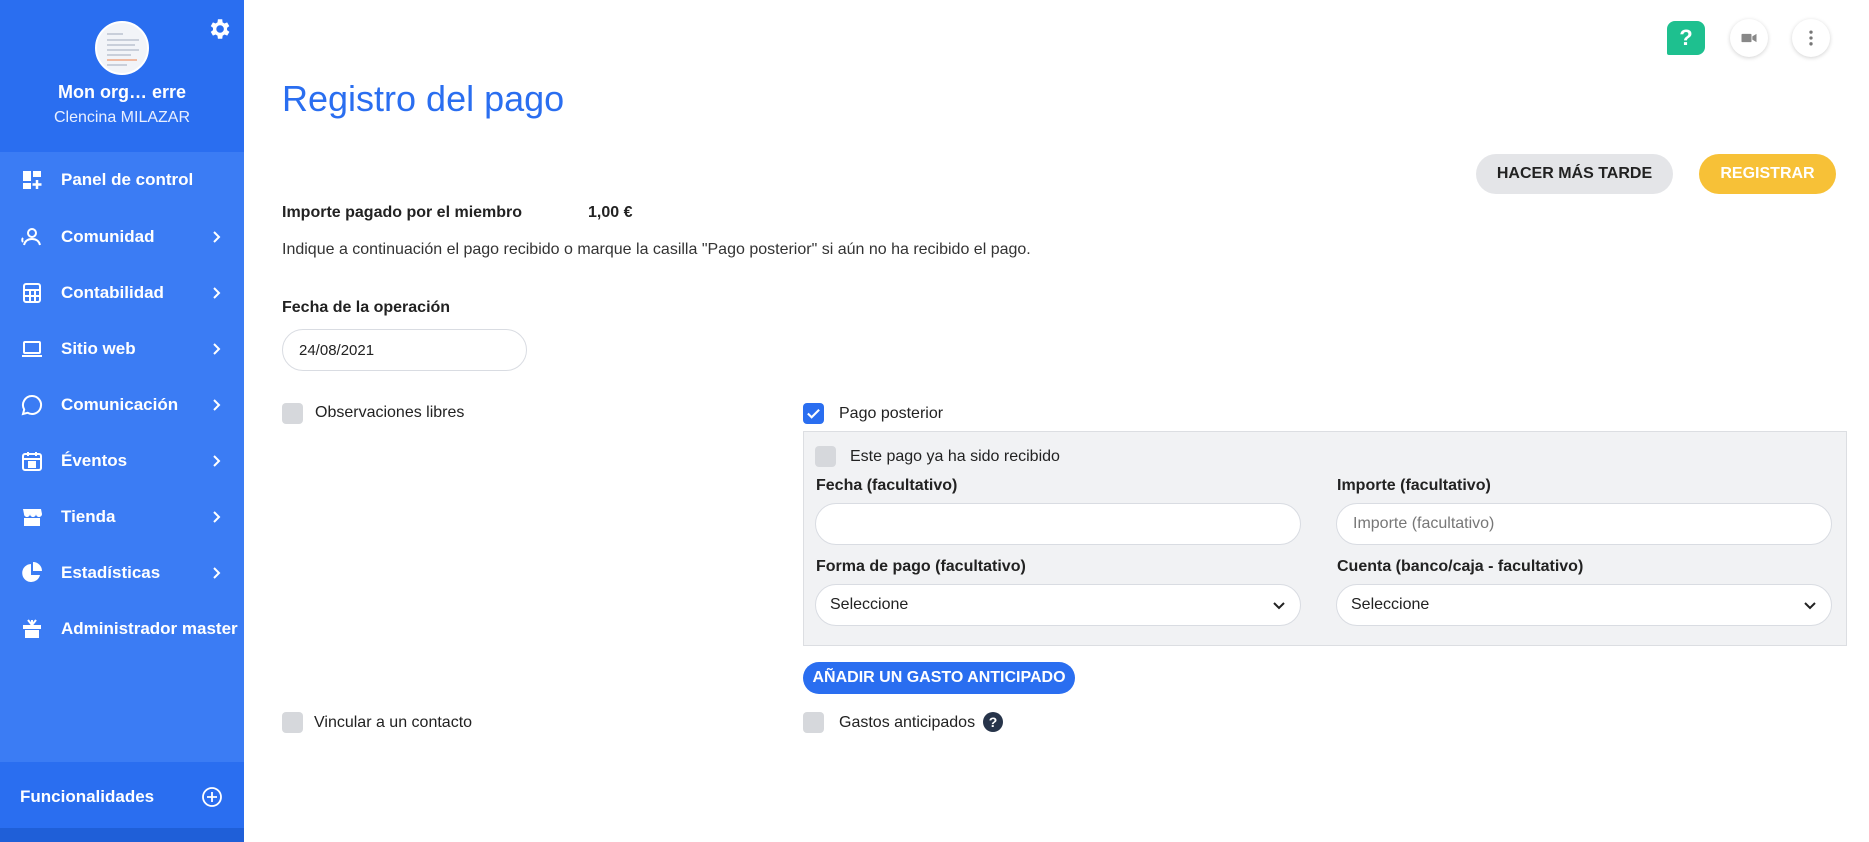 This screenshot has width=1869, height=842. I want to click on sidebar-item-tienda: Tienda, so click(122, 517).